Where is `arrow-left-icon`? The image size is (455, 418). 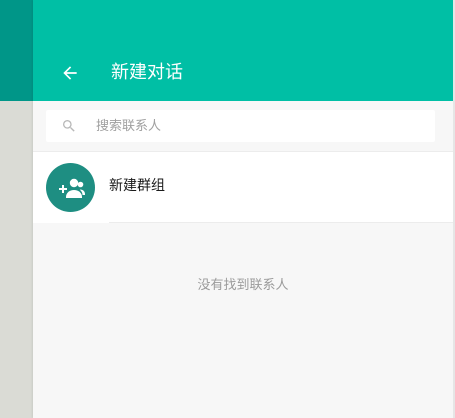
arrow-left-icon is located at coordinates (70, 73).